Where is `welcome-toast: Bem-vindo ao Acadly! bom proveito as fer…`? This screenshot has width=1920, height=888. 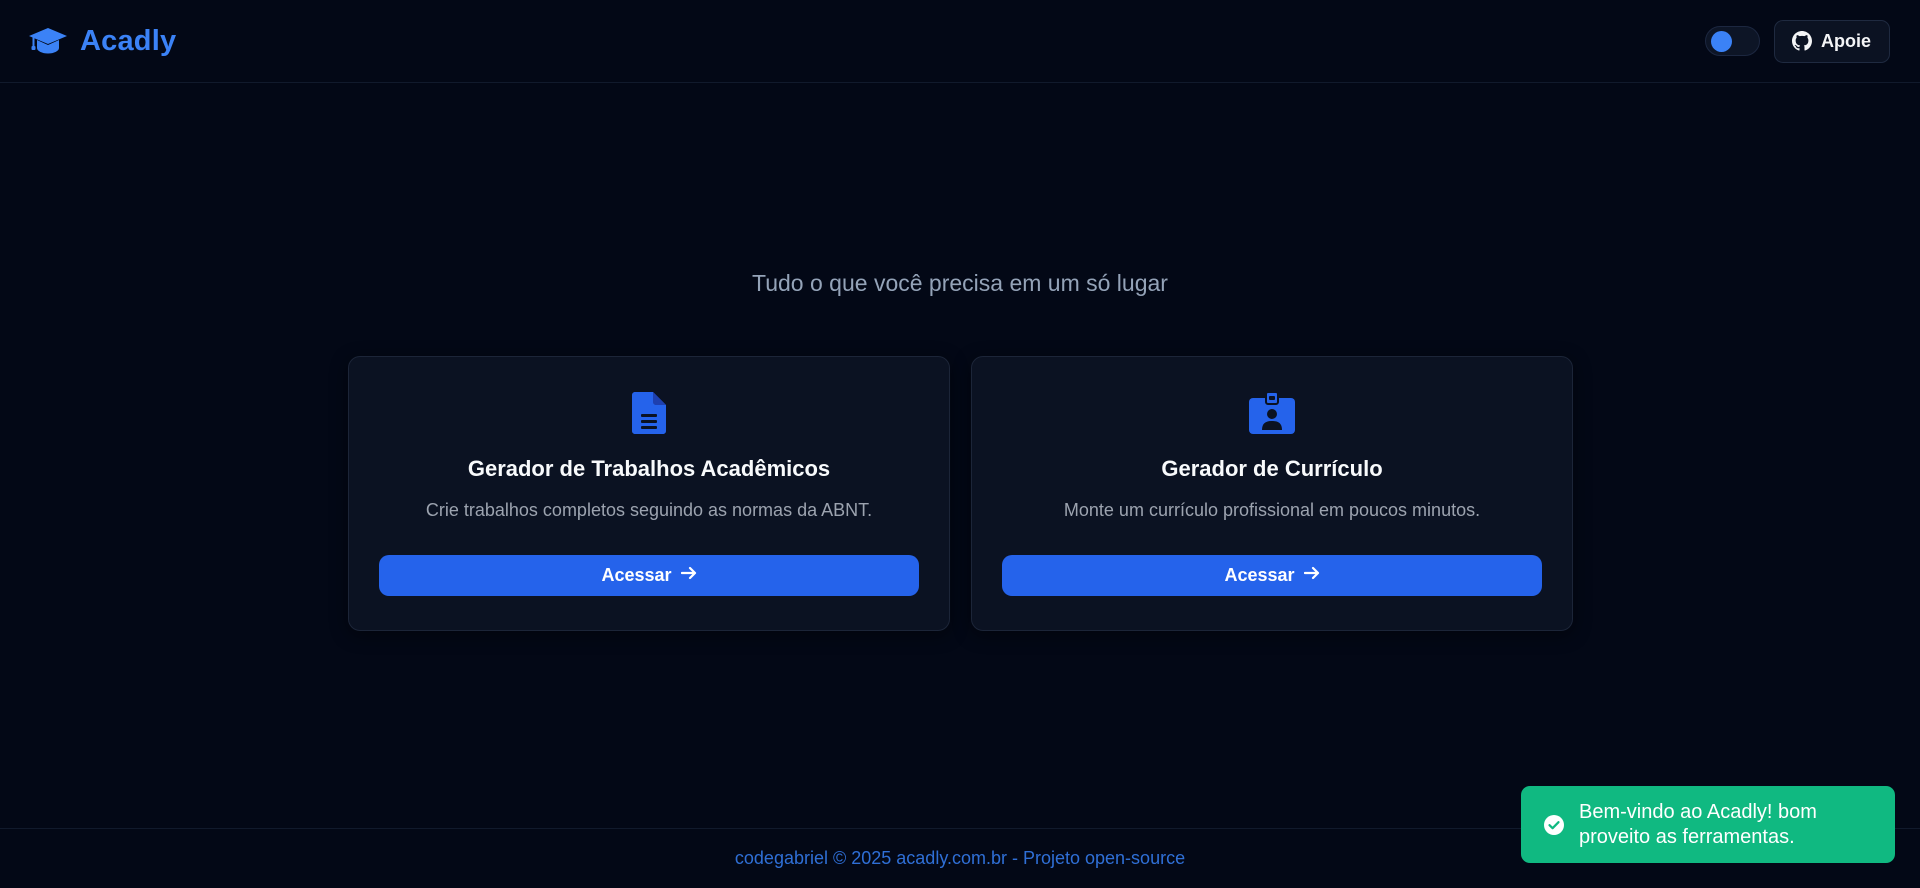 welcome-toast: Bem-vindo ao Acadly! bom proveito as fer… is located at coordinates (1708, 824).